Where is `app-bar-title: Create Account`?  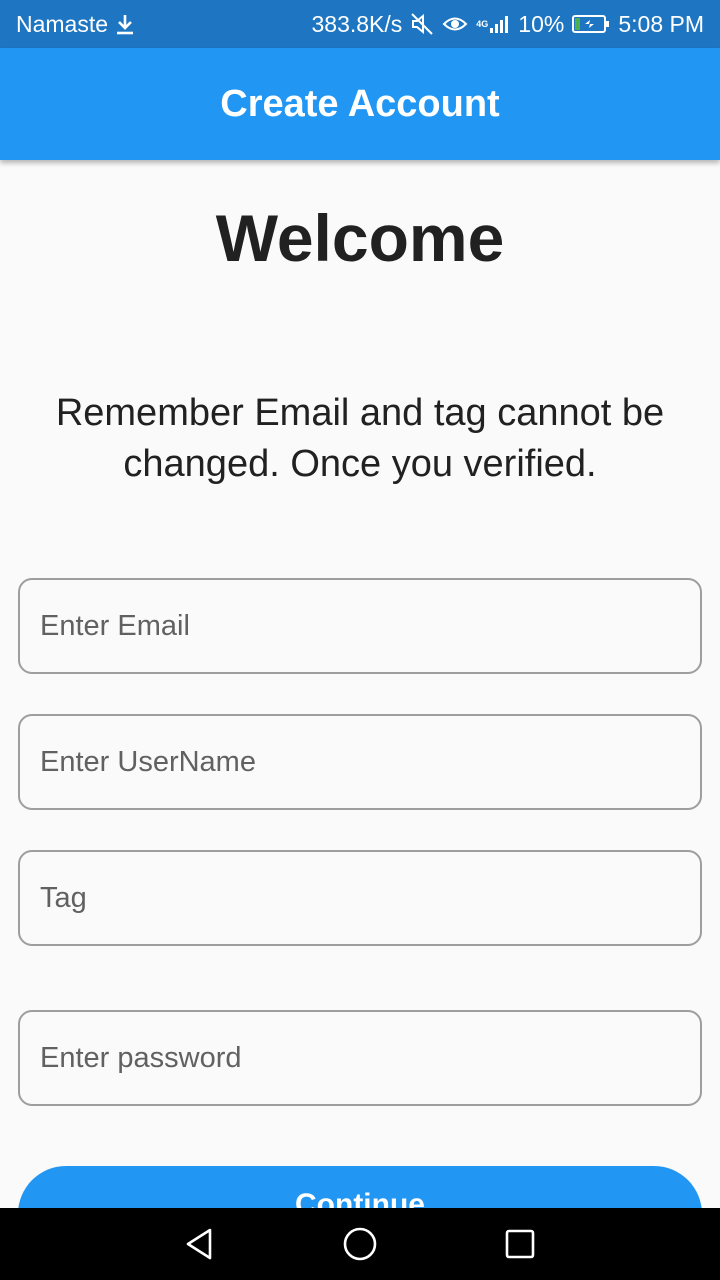
app-bar-title: Create Account is located at coordinates (360, 103).